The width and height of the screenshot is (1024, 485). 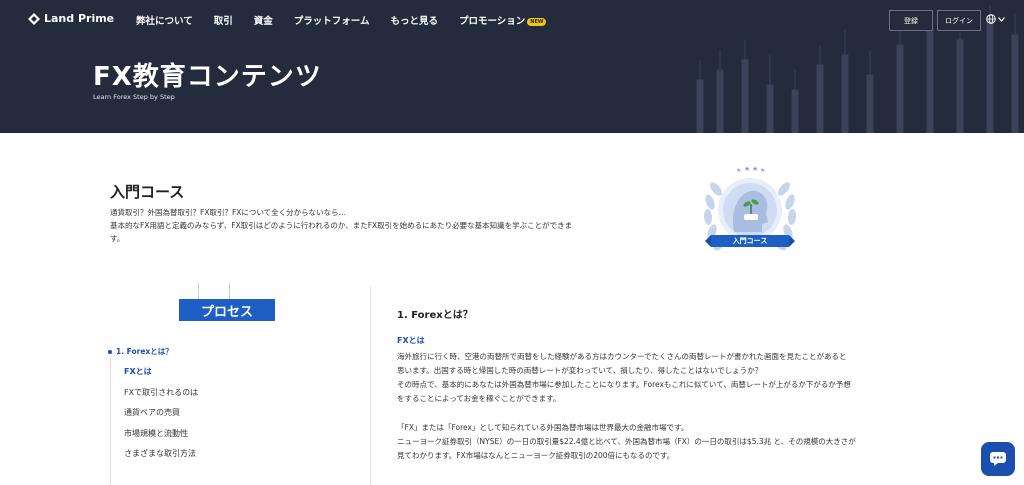 What do you see at coordinates (991, 19) in the screenshot?
I see `globe-icon` at bounding box center [991, 19].